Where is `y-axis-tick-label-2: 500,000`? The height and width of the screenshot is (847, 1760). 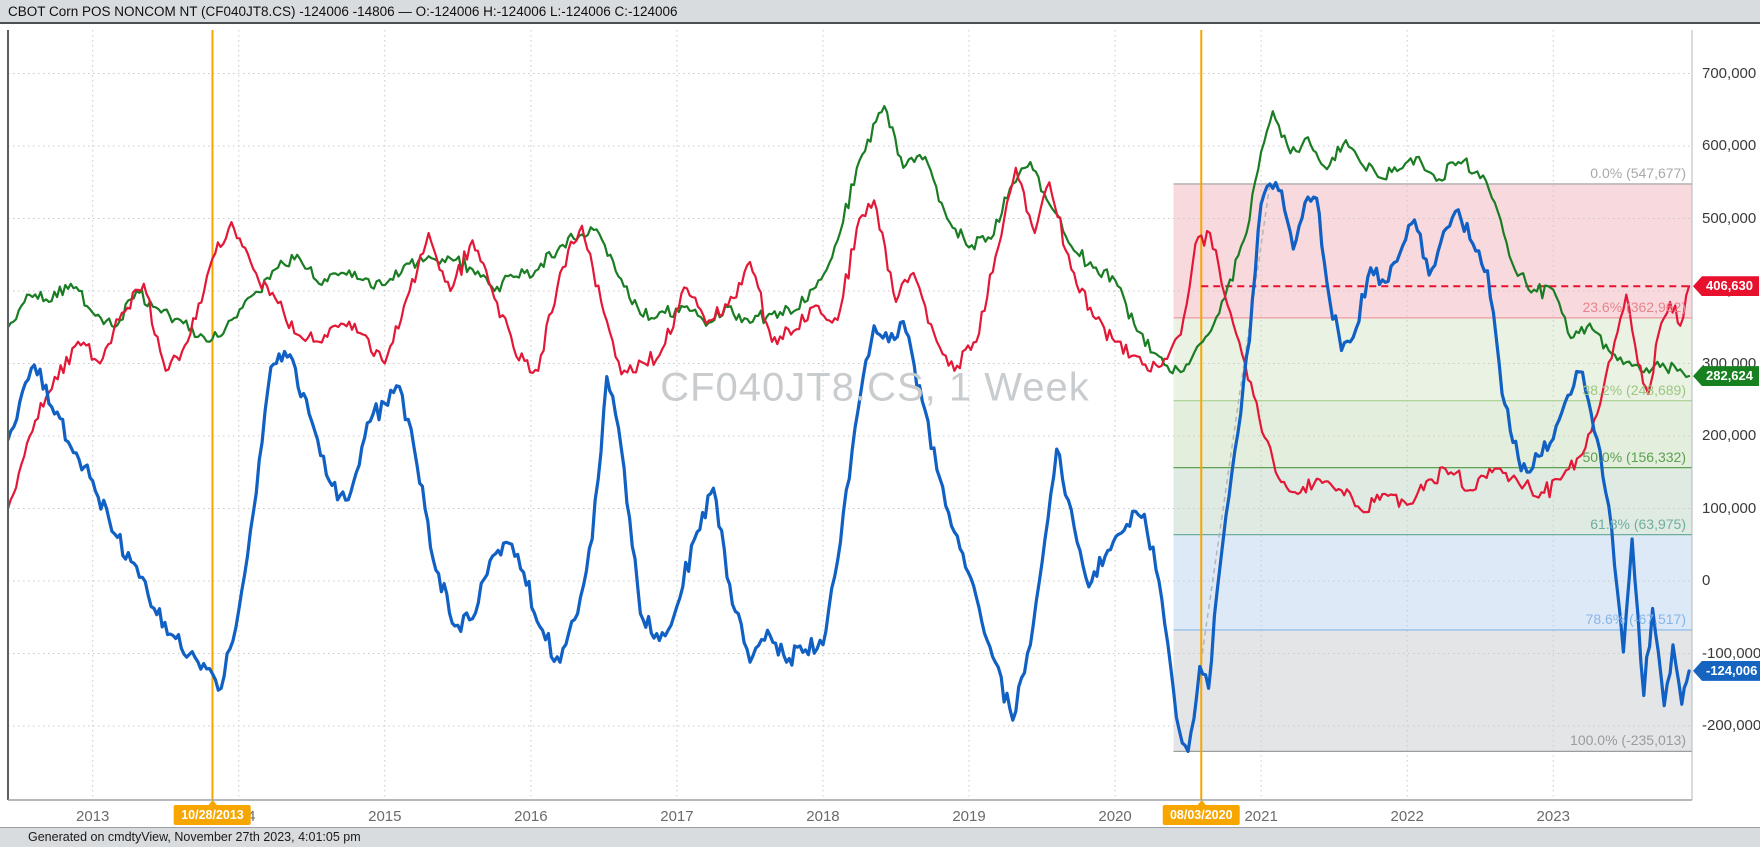
y-axis-tick-label-2: 500,000 is located at coordinates (1729, 218).